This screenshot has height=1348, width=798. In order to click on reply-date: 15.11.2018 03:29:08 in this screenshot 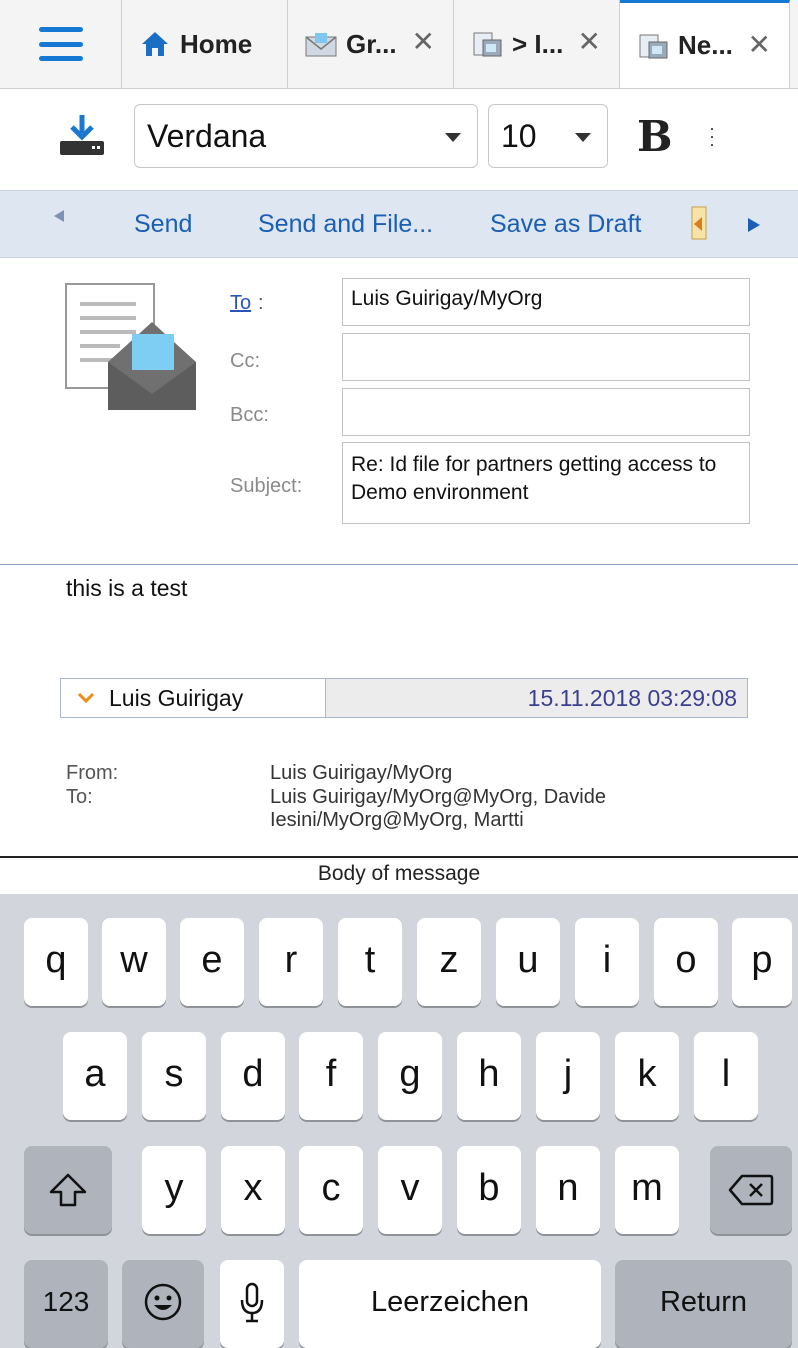, I will do `click(536, 698)`.